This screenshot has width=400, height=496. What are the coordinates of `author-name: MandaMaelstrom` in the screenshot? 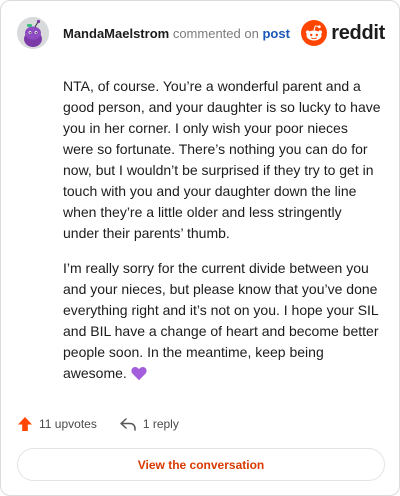 It's located at (116, 33).